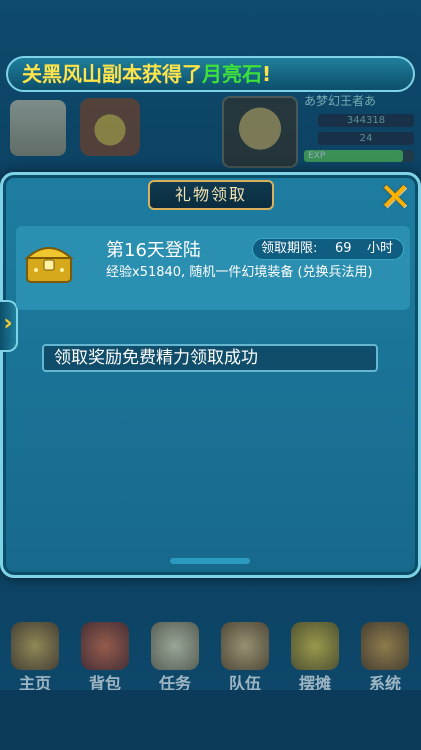 This screenshot has height=750, width=421. Describe the element at coordinates (210, 132) in the screenshot. I see `background-hud: あ梦幻王者あ 344318 24 EXP` at that location.